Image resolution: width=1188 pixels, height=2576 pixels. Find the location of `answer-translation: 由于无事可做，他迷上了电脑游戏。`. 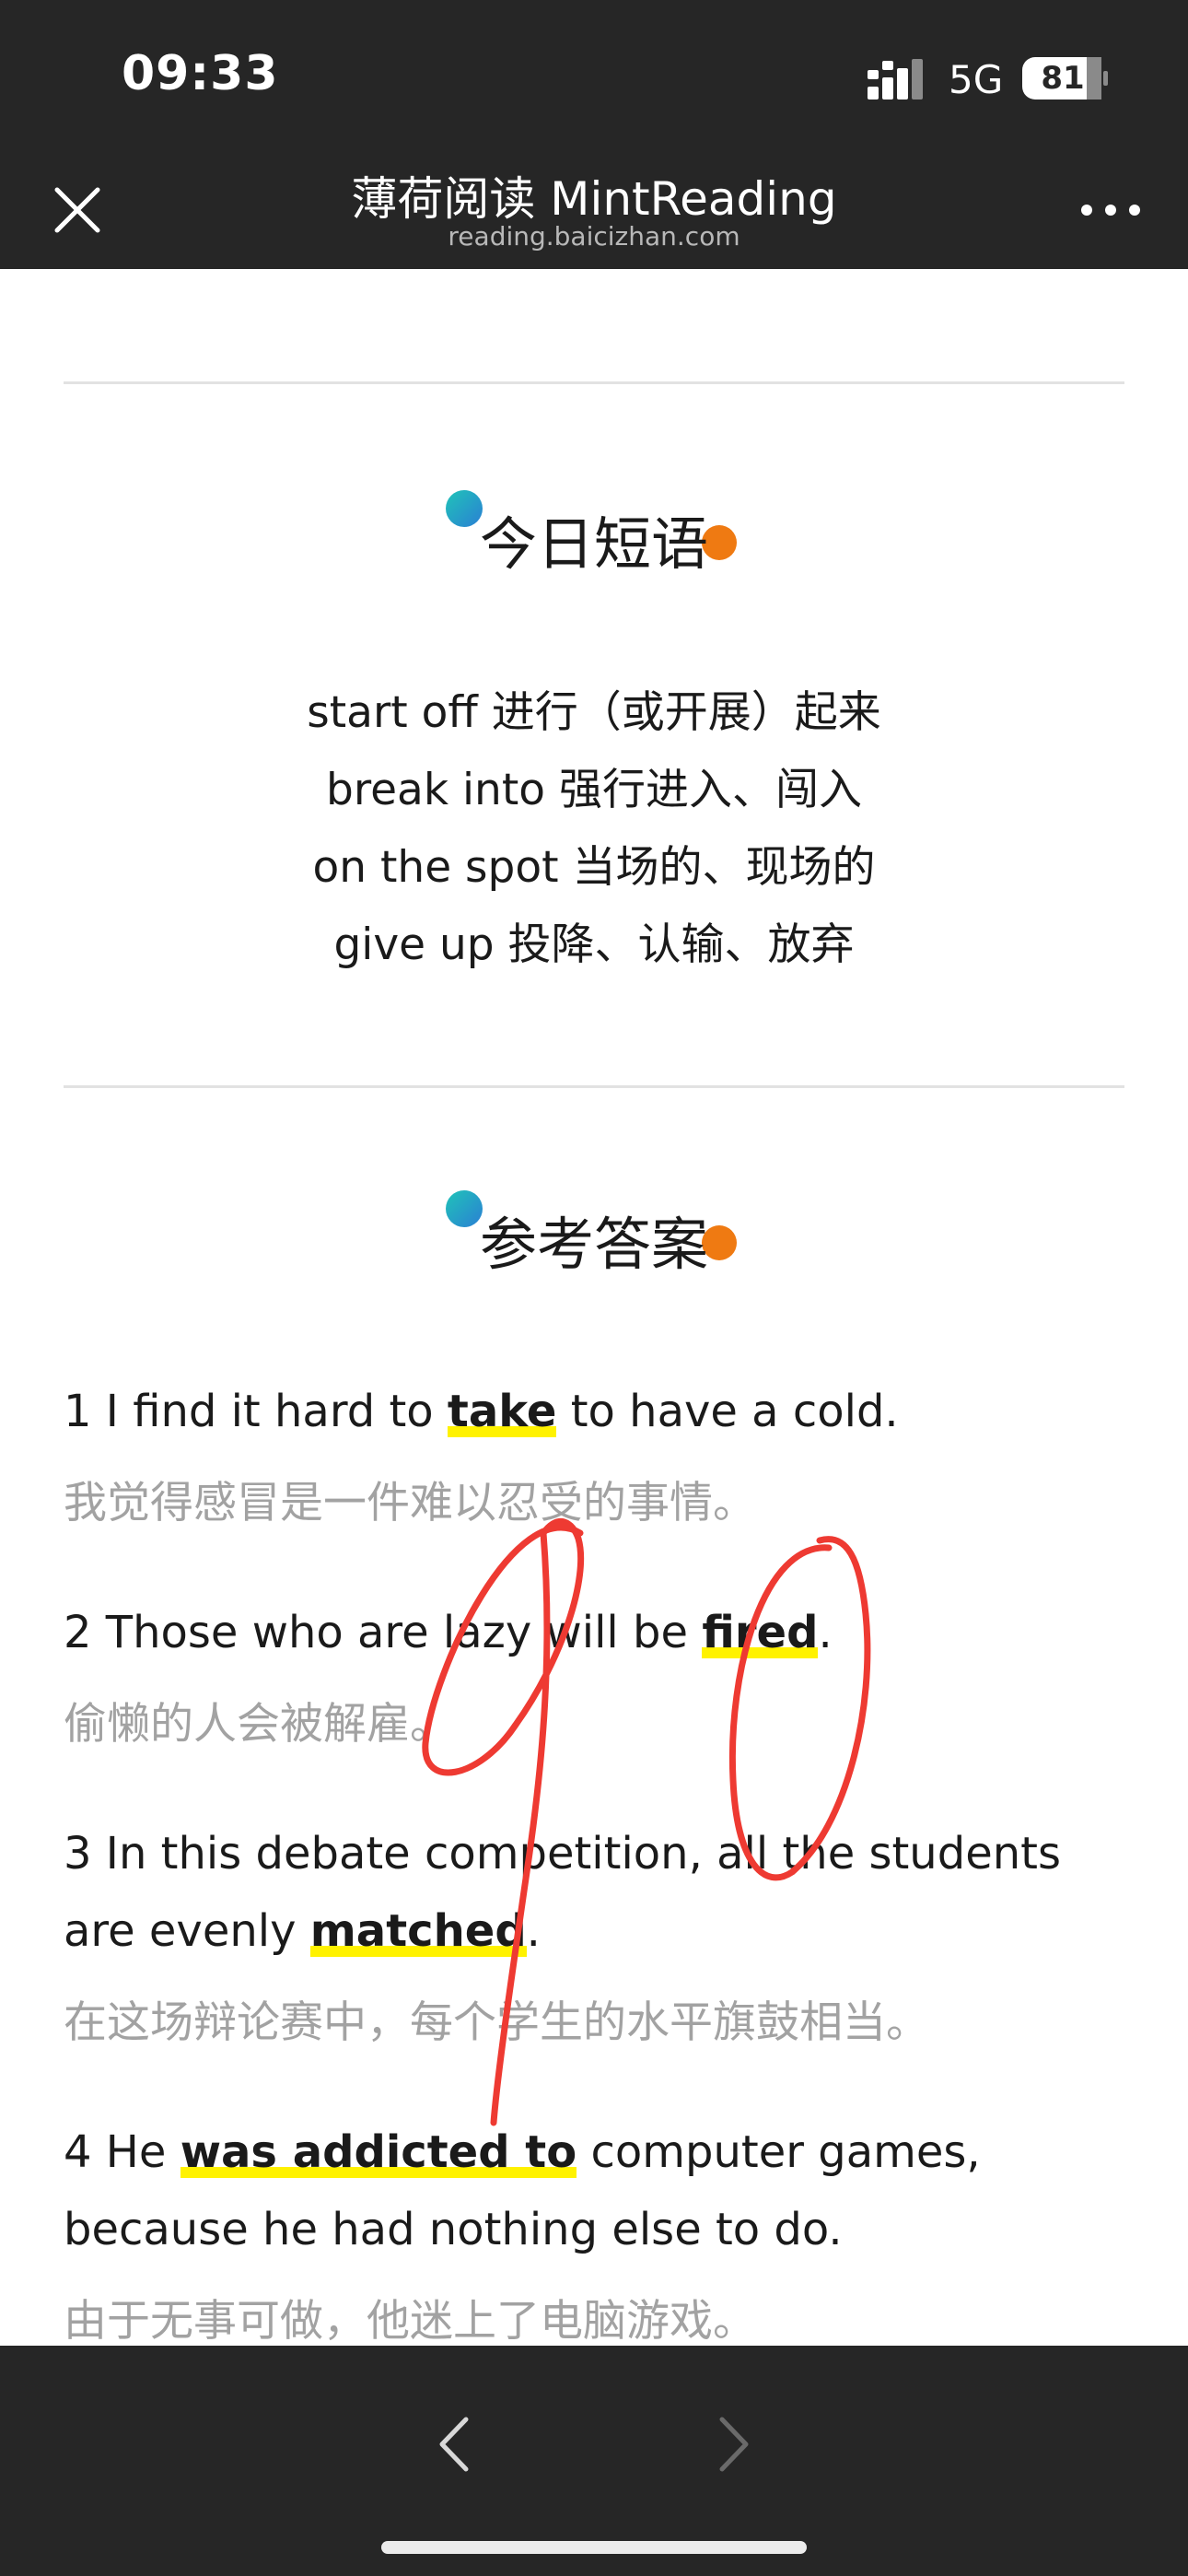

answer-translation: 由于无事可做，他迷上了电脑游戏。 is located at coordinates (410, 2321).